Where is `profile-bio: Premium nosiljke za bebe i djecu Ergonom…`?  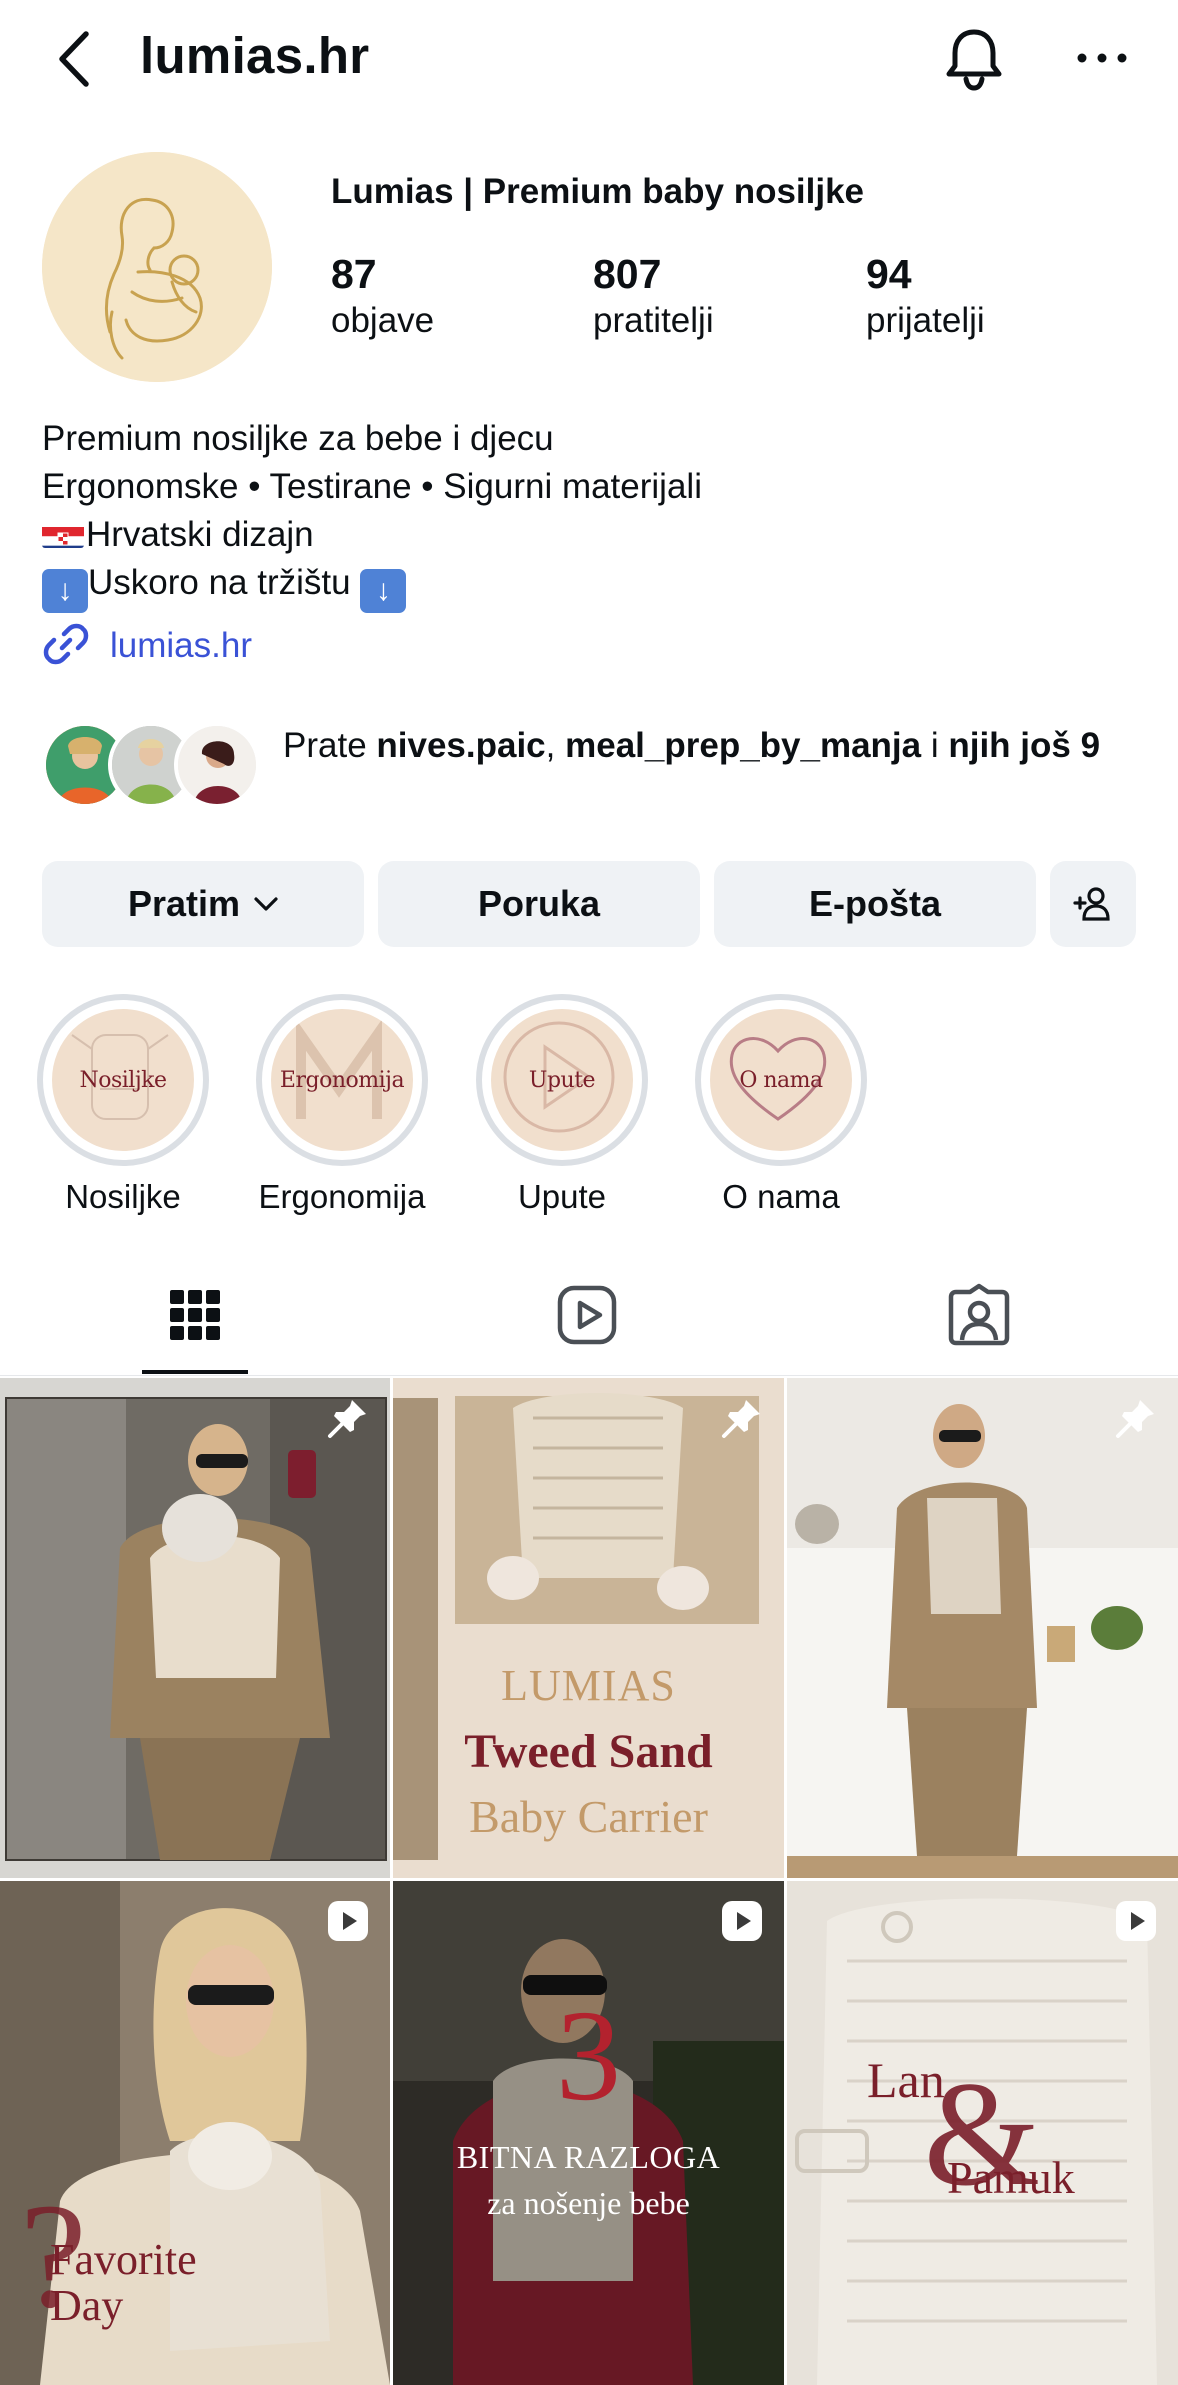 profile-bio: Premium nosiljke za bebe i djecu Ergonom… is located at coordinates (372, 514).